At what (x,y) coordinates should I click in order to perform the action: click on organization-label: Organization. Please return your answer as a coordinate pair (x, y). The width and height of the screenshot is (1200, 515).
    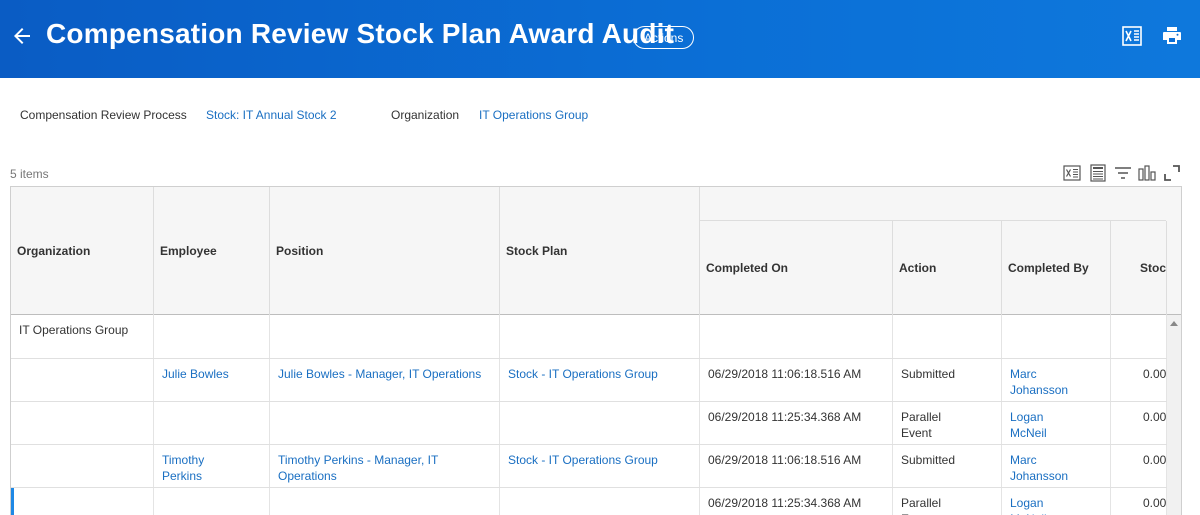
    Looking at the image, I should click on (425, 115).